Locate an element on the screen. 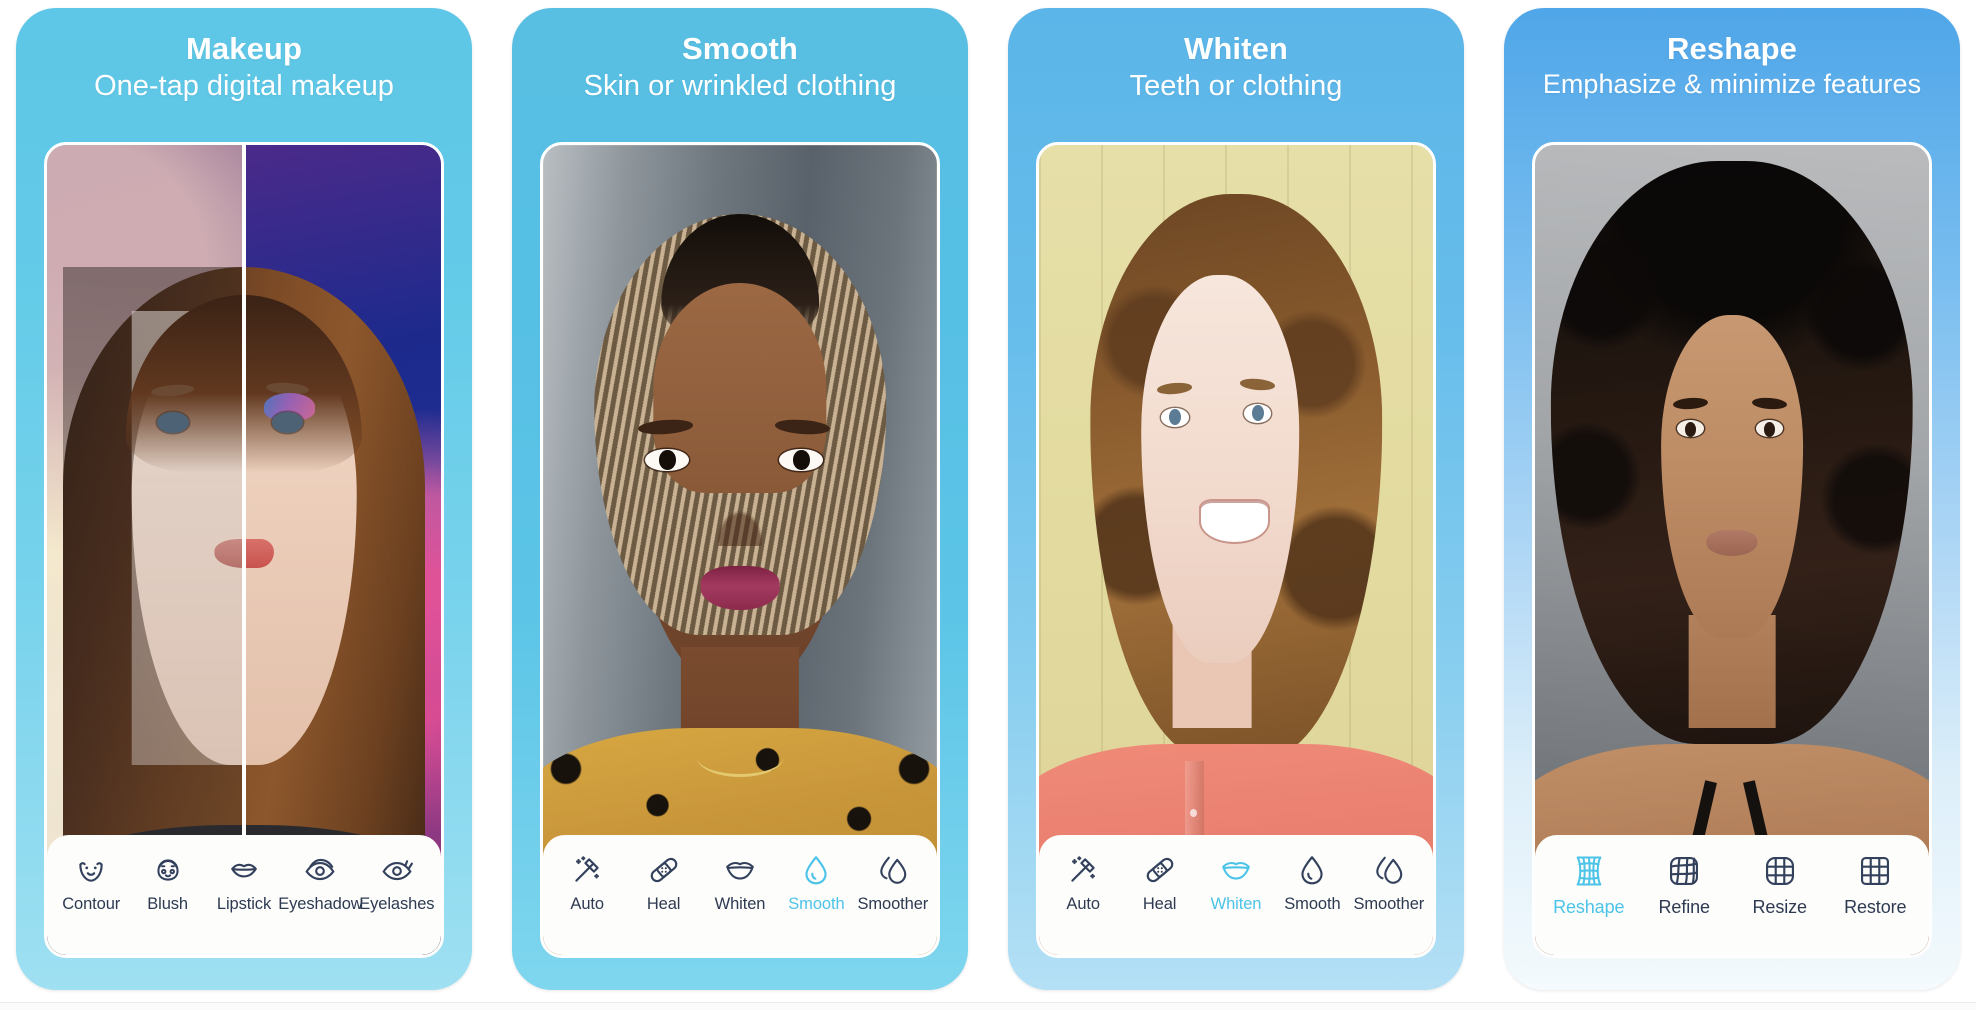 The width and height of the screenshot is (1976, 1010). card-header: Reshape Emphasize & minimize features is located at coordinates (1732, 54).